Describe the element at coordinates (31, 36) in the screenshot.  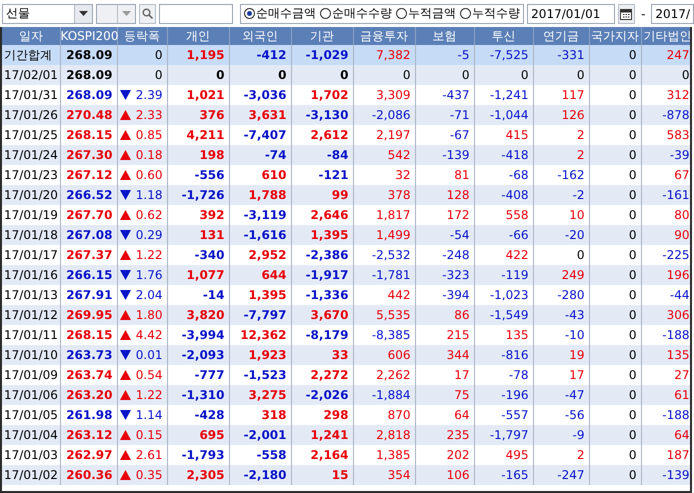
I see `column-header: 일자` at that location.